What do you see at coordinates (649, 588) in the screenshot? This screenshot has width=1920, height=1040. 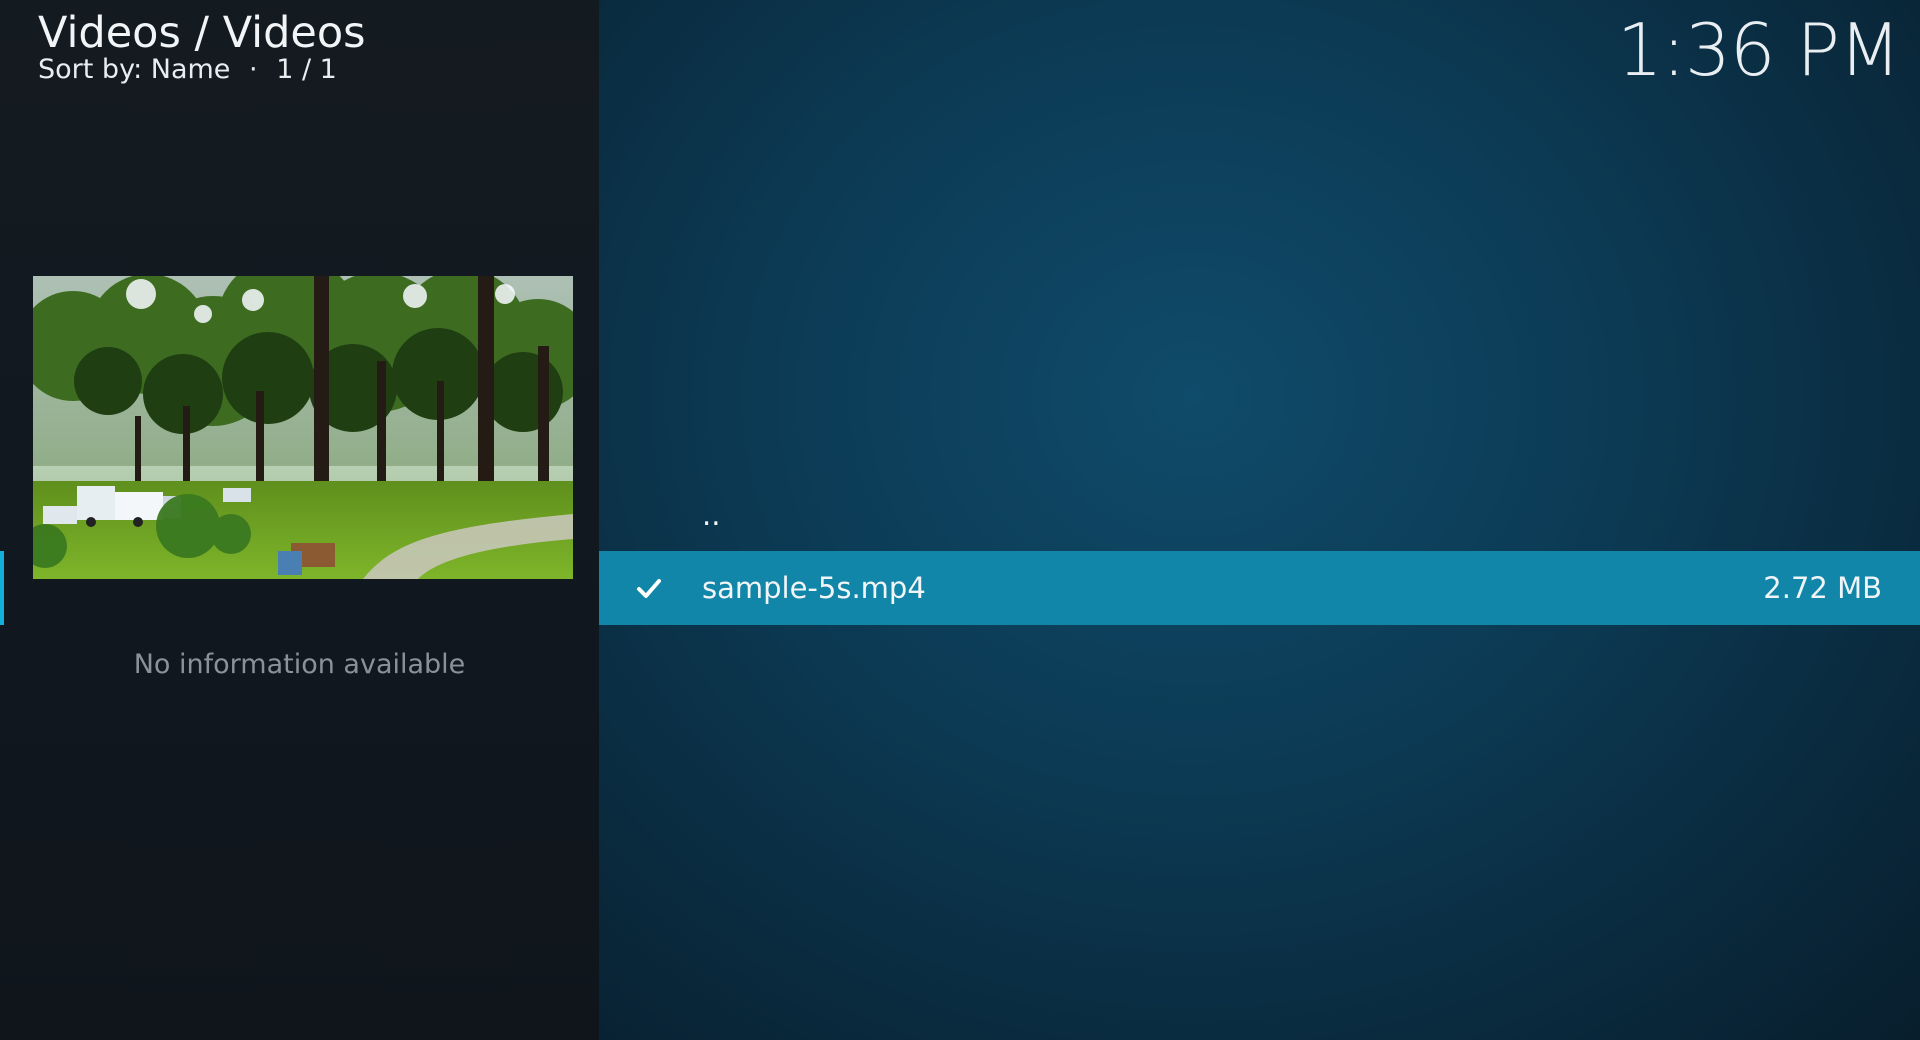 I see `check-icon` at bounding box center [649, 588].